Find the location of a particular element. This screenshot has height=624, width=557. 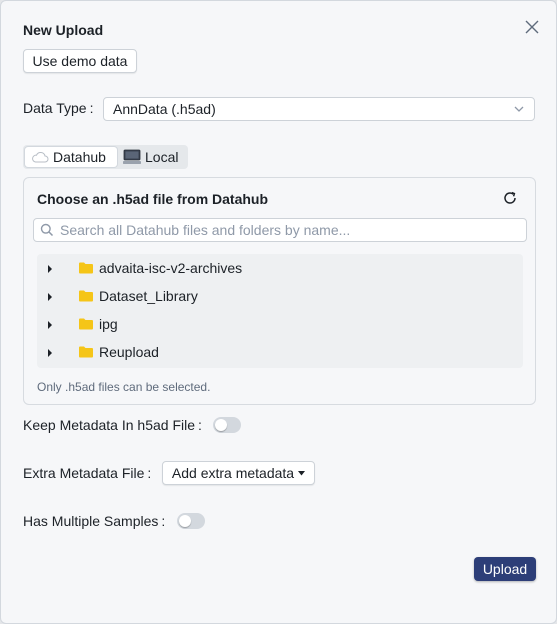

keep-metadata-toggle is located at coordinates (227, 425).